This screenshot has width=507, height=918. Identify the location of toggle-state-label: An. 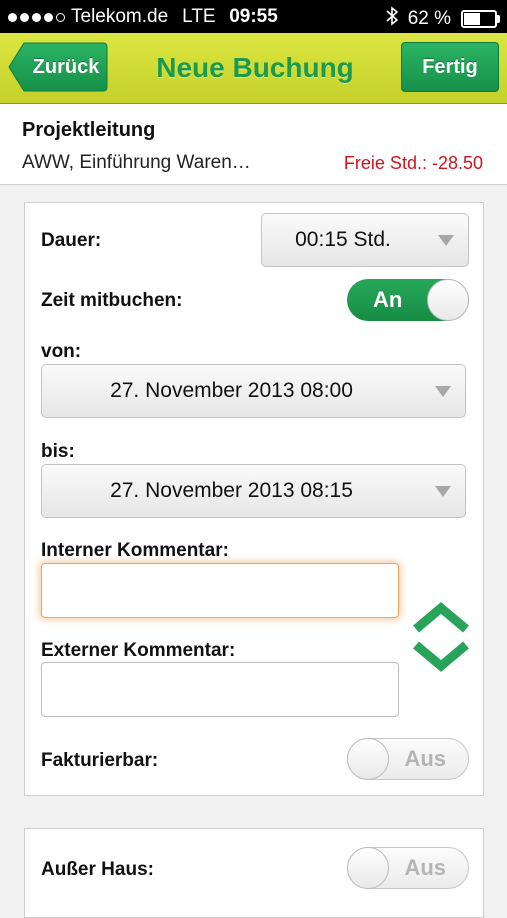
(388, 299).